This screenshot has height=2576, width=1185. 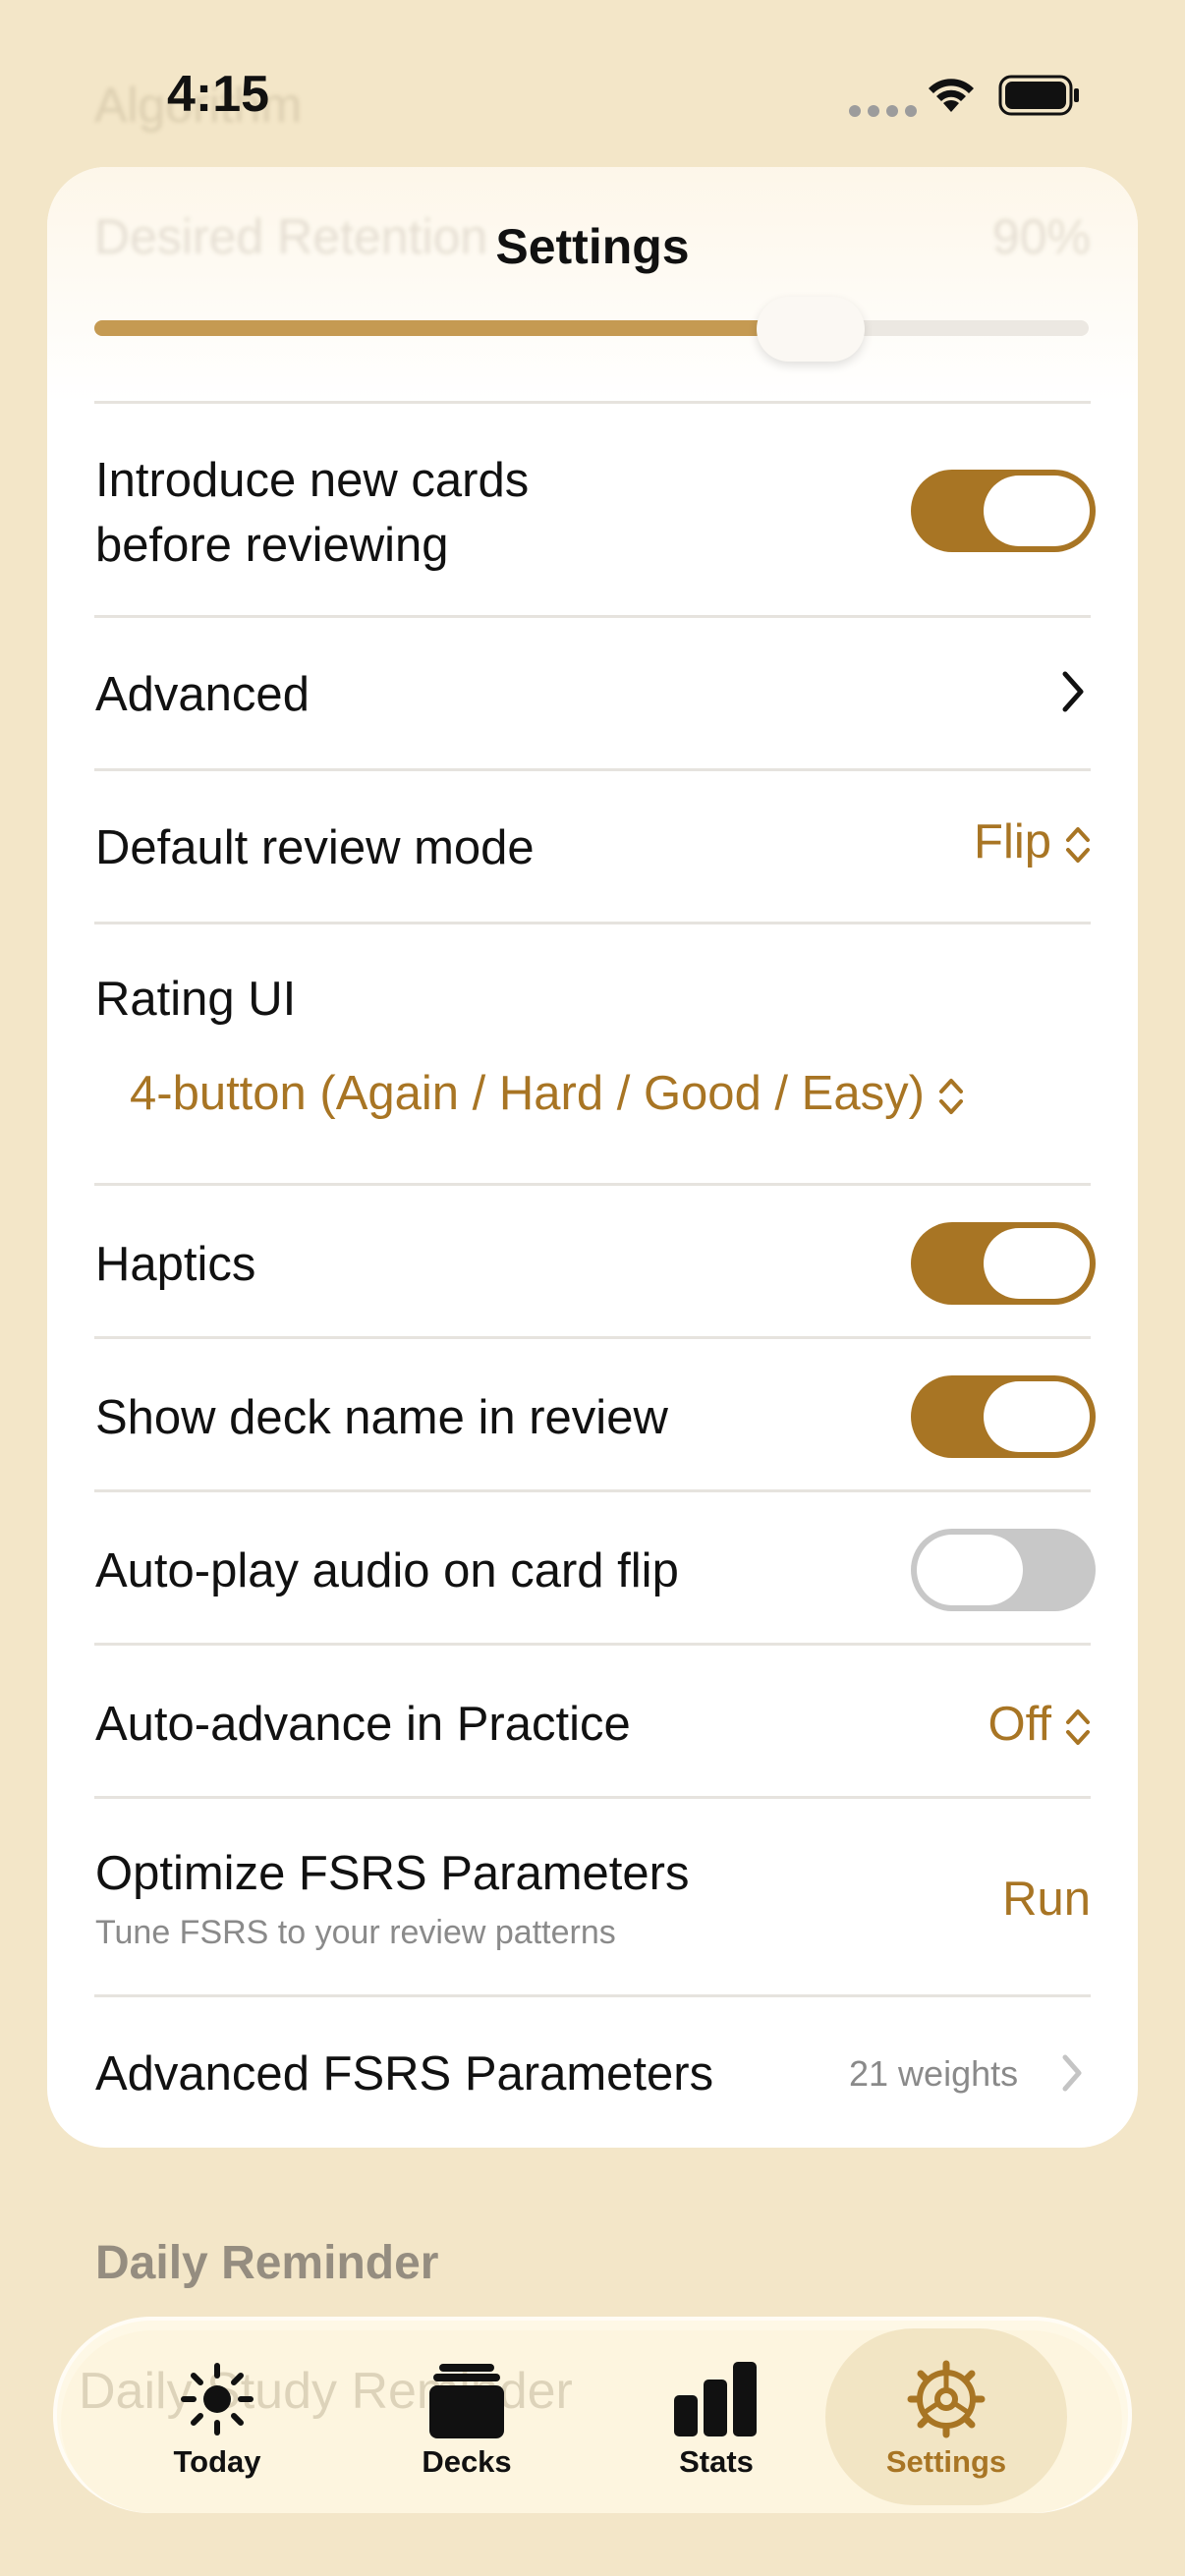 What do you see at coordinates (1004, 1263) in the screenshot?
I see `haptics-toggle` at bounding box center [1004, 1263].